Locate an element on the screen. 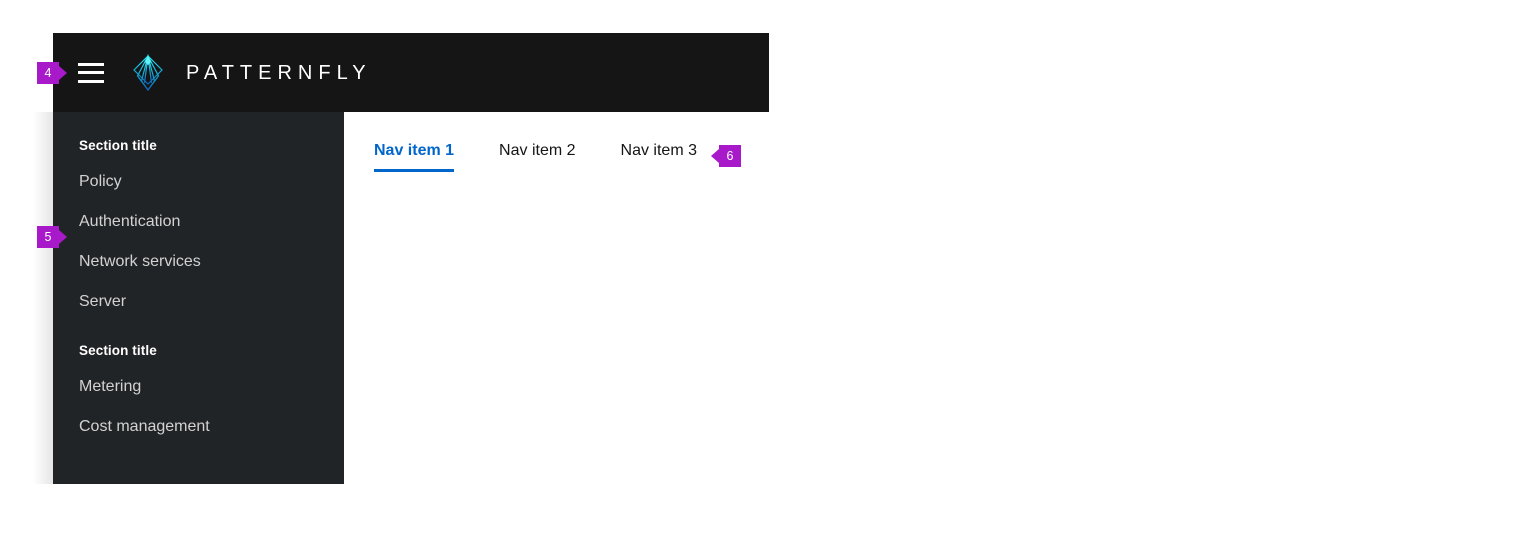 This screenshot has height=534, width=1537. tab-nav-item-1: Nav item 1 is located at coordinates (414, 160).